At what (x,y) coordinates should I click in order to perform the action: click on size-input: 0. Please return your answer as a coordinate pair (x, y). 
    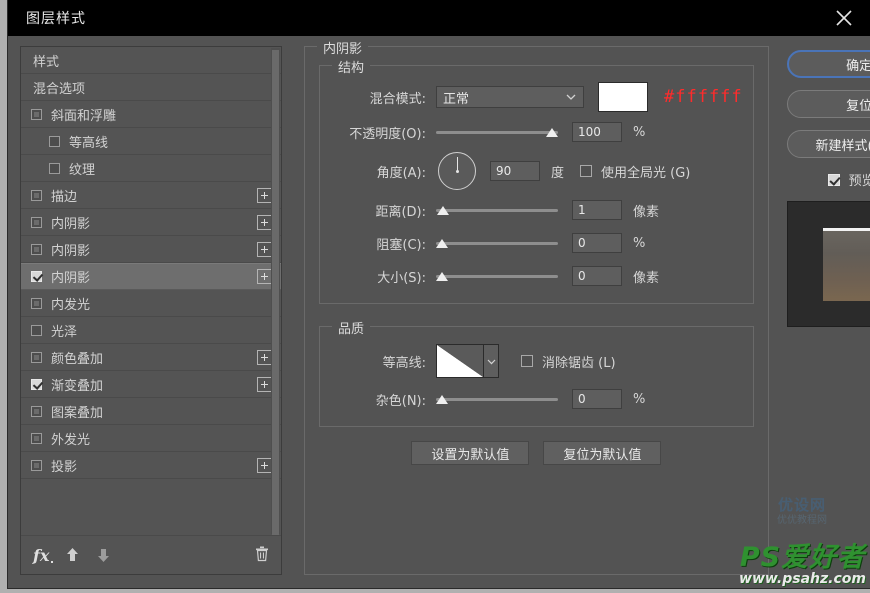
    Looking at the image, I should click on (597, 276).